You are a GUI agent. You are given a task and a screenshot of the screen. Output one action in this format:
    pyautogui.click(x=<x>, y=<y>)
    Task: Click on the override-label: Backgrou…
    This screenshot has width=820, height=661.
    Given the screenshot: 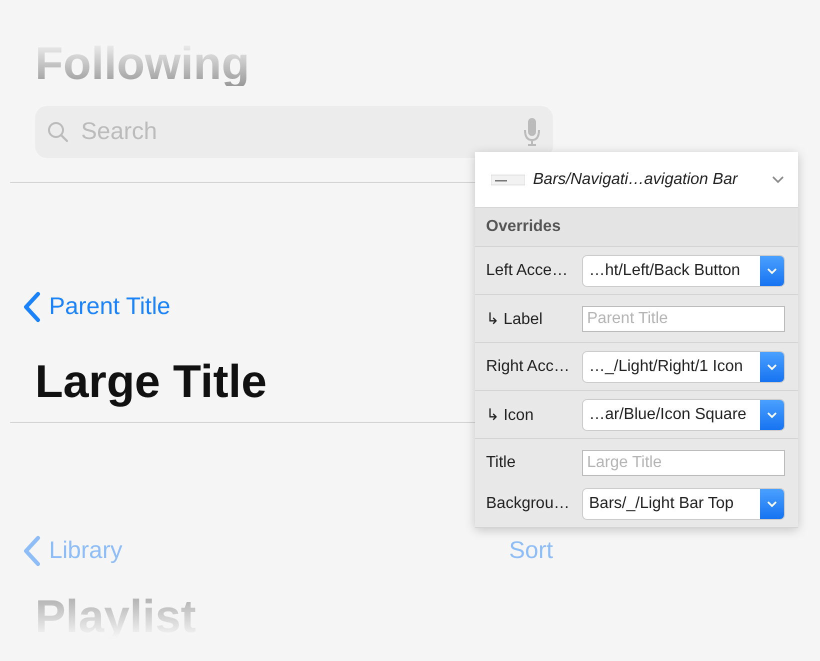 What is the action you would take?
    pyautogui.click(x=528, y=503)
    